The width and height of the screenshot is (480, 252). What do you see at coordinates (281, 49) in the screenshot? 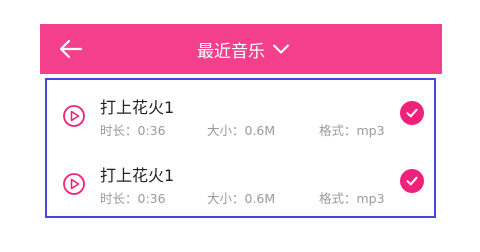
I see `chevron-down-icon` at bounding box center [281, 49].